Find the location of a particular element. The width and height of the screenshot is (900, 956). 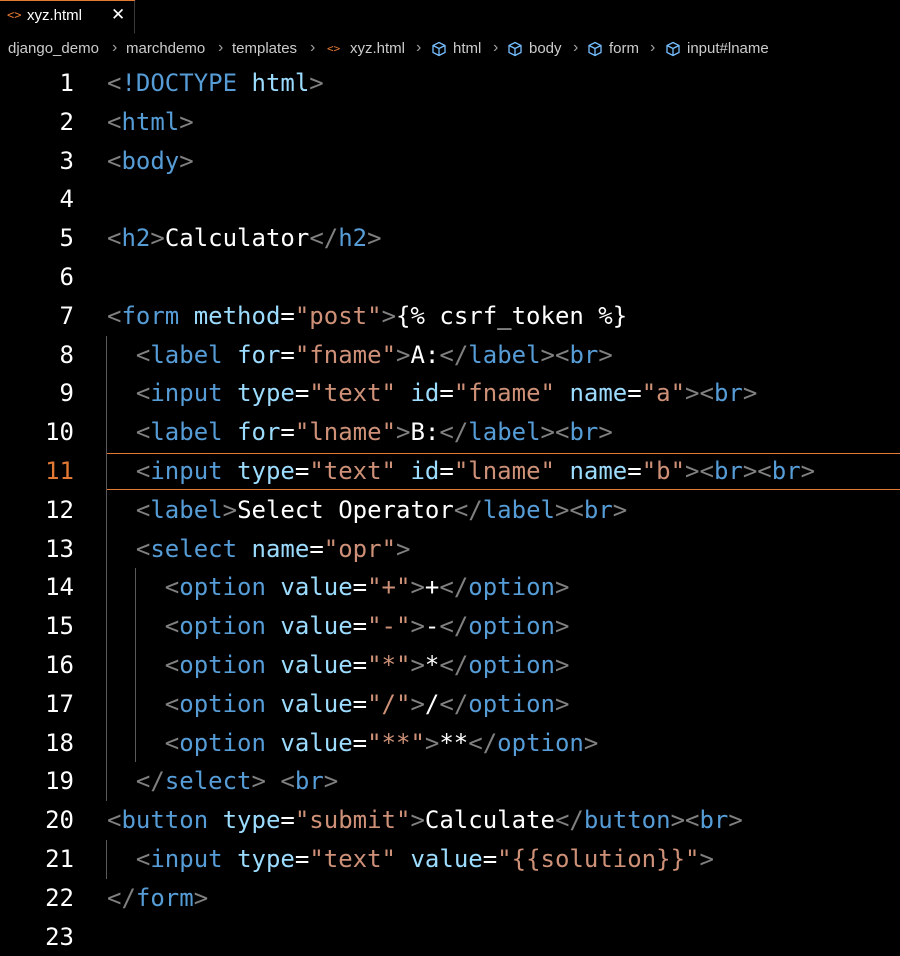

code-line: 13 <select name="opr"> is located at coordinates (450, 549).